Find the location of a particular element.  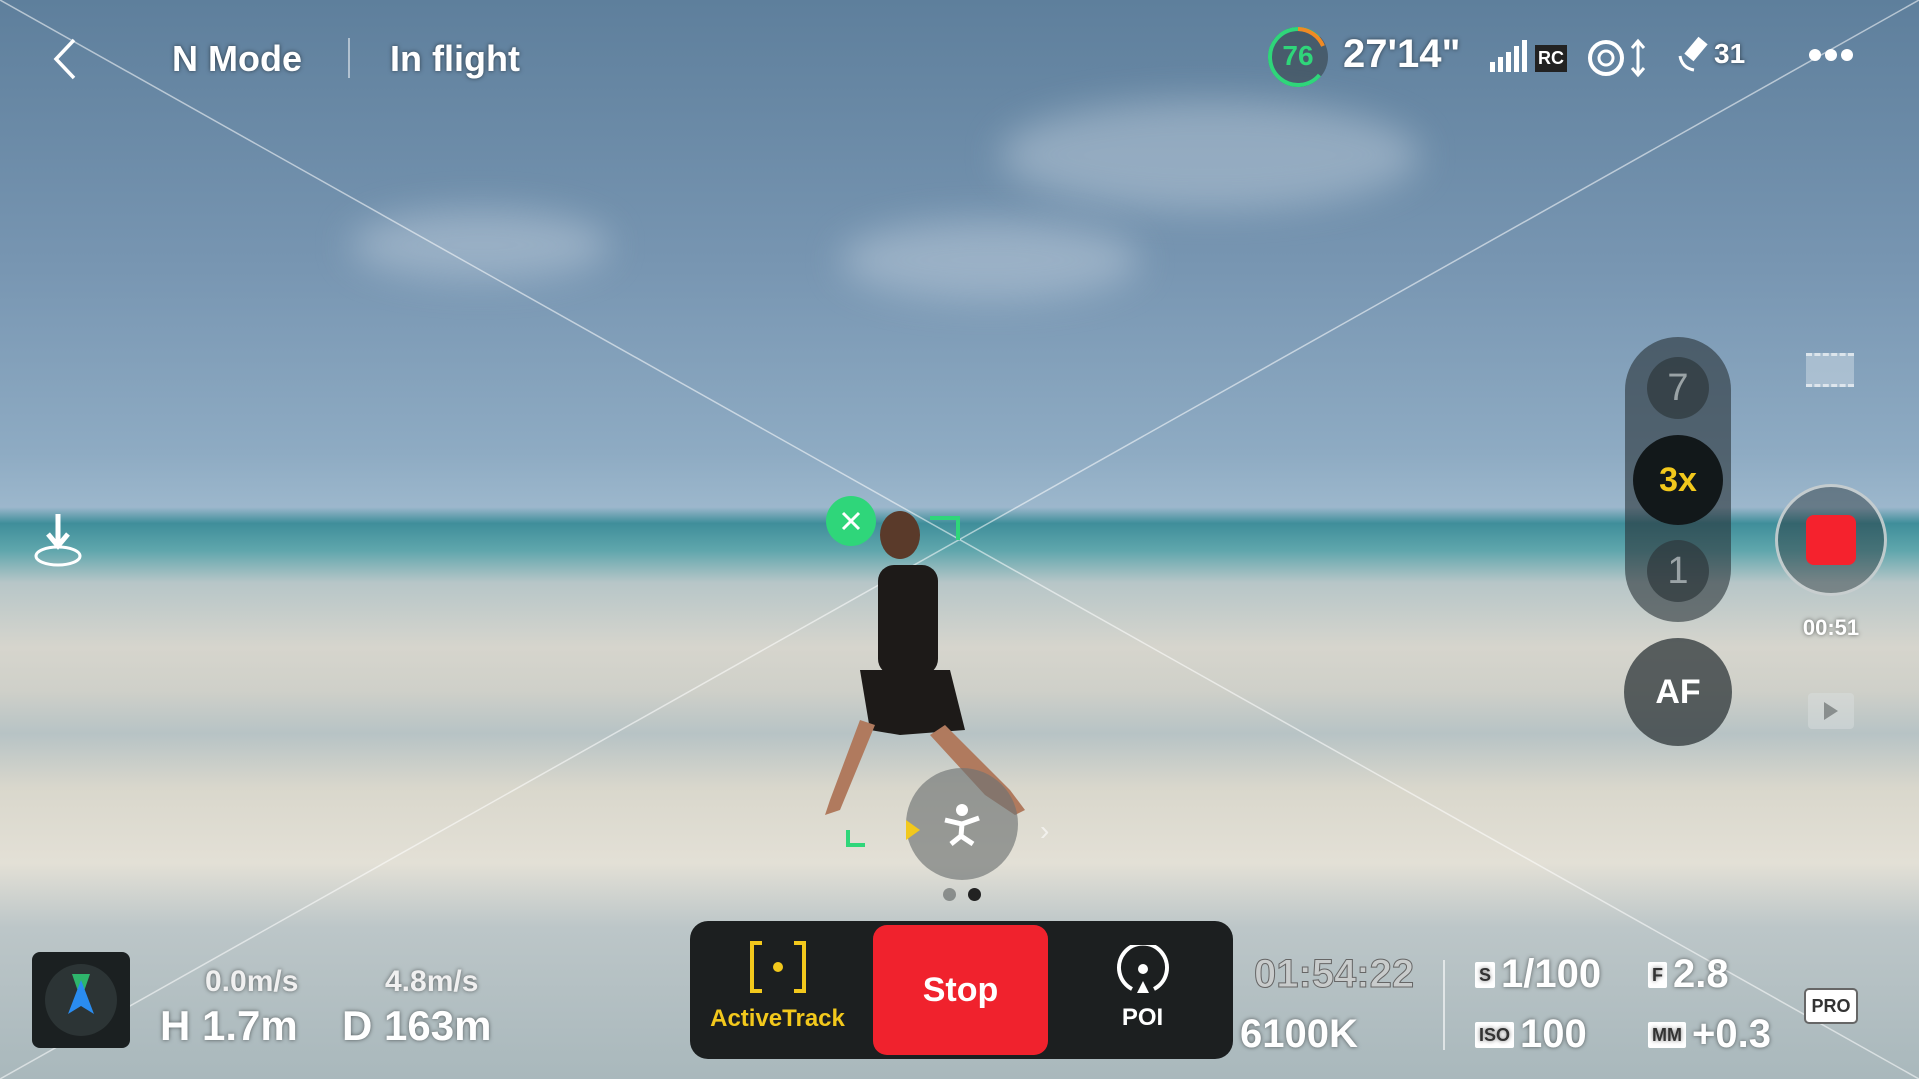

mini-map-compass is located at coordinates (81, 1000).